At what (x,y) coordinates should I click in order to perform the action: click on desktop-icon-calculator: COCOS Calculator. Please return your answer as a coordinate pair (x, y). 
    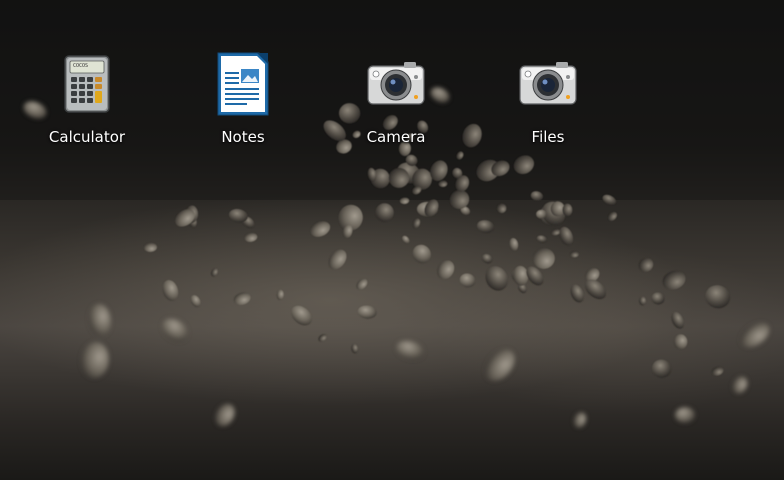
    Looking at the image, I should click on (87, 102).